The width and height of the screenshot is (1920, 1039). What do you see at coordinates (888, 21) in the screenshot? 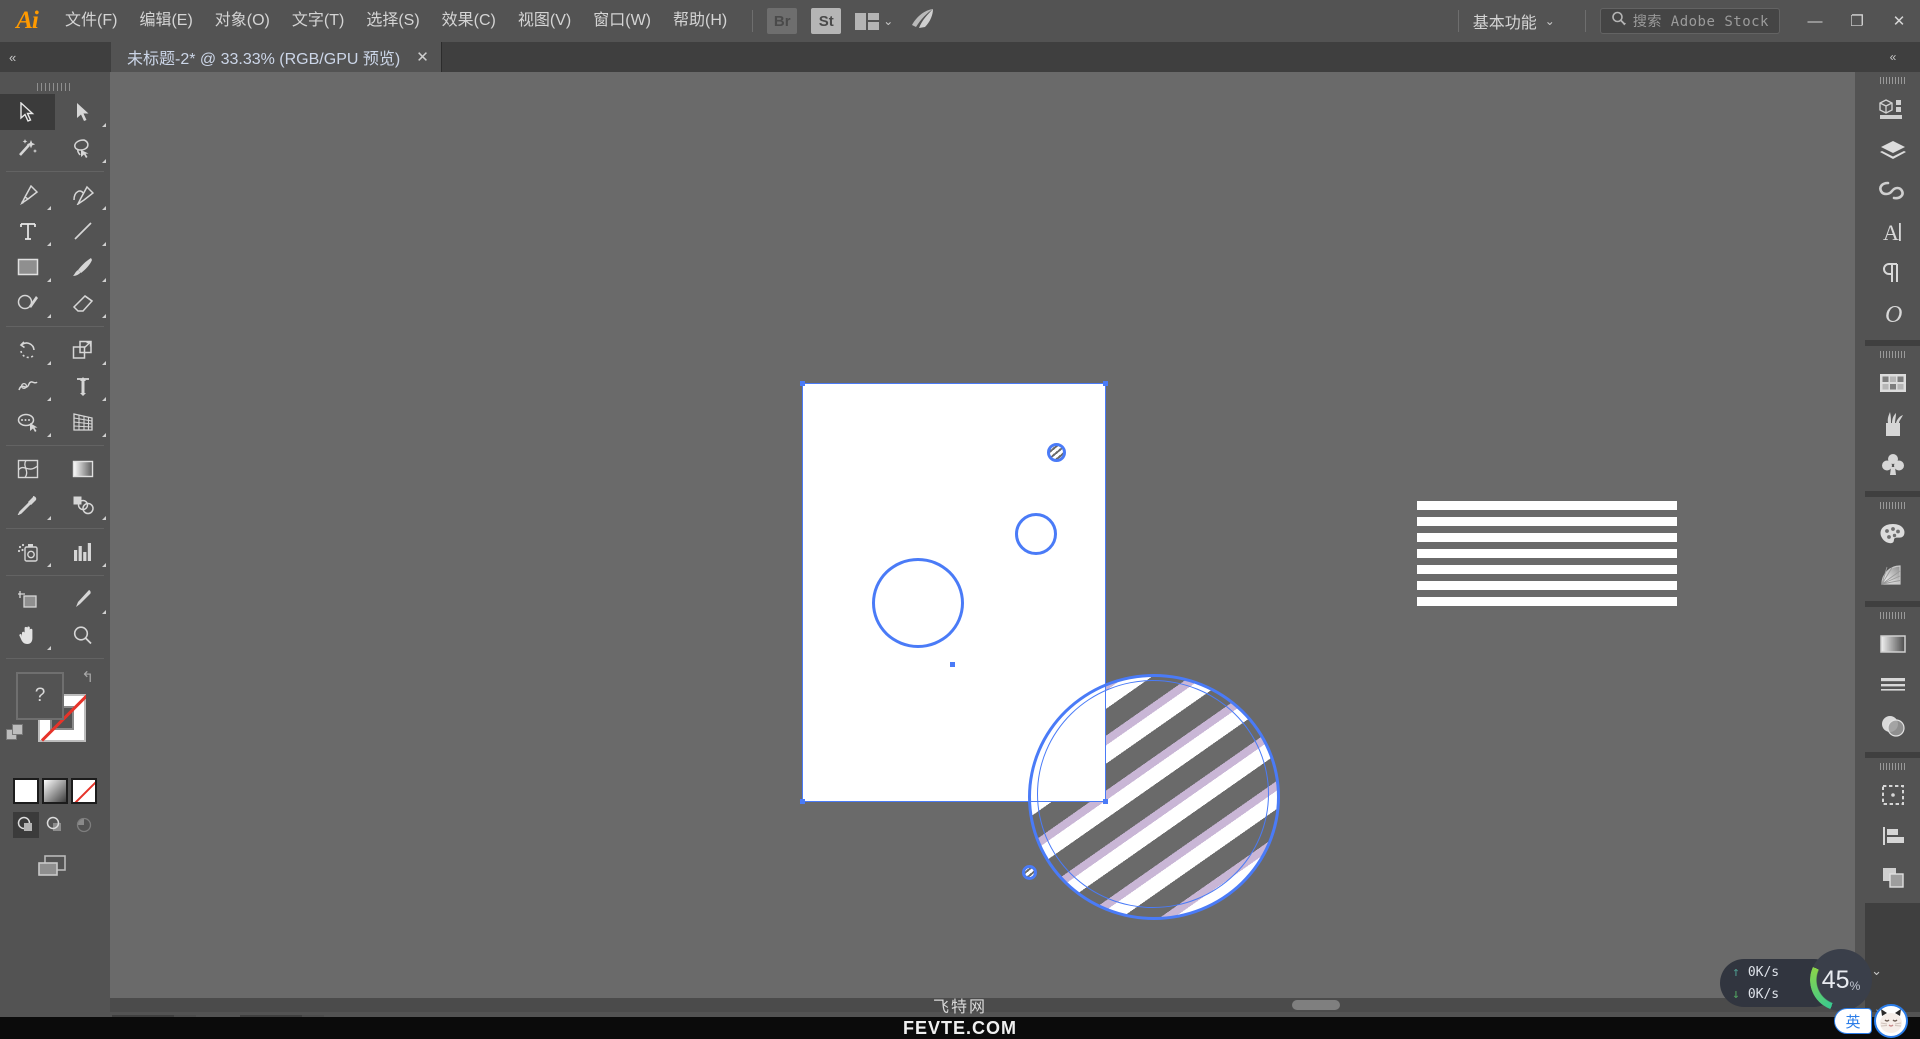
I see `arrange-chevron-down-icon: ⌄` at bounding box center [888, 21].